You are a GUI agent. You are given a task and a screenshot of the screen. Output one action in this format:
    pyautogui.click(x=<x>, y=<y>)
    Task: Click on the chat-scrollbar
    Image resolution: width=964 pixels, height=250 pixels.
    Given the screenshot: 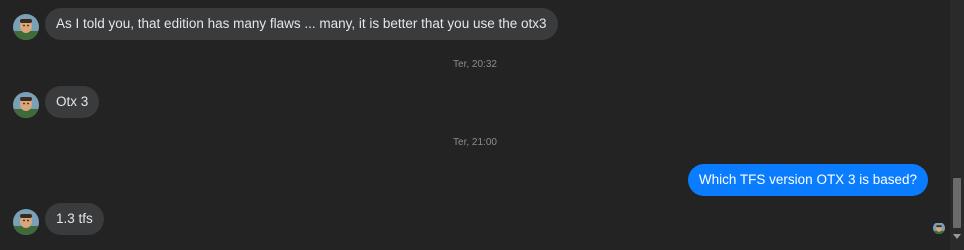 What is the action you would take?
    pyautogui.click(x=957, y=125)
    